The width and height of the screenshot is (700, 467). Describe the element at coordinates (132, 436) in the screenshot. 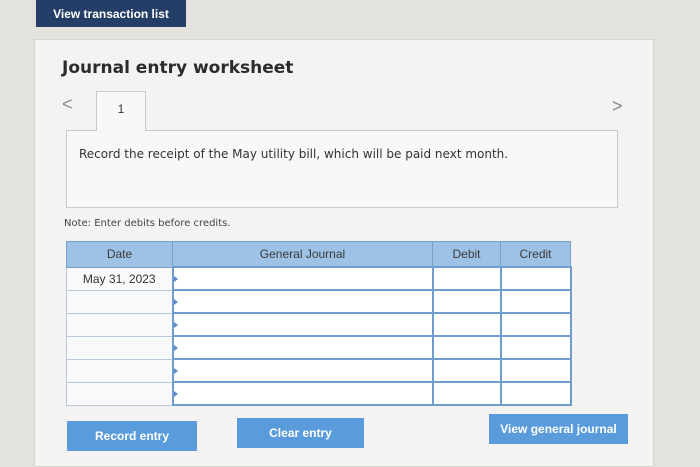

I see `record-entry-button: Record entry` at that location.